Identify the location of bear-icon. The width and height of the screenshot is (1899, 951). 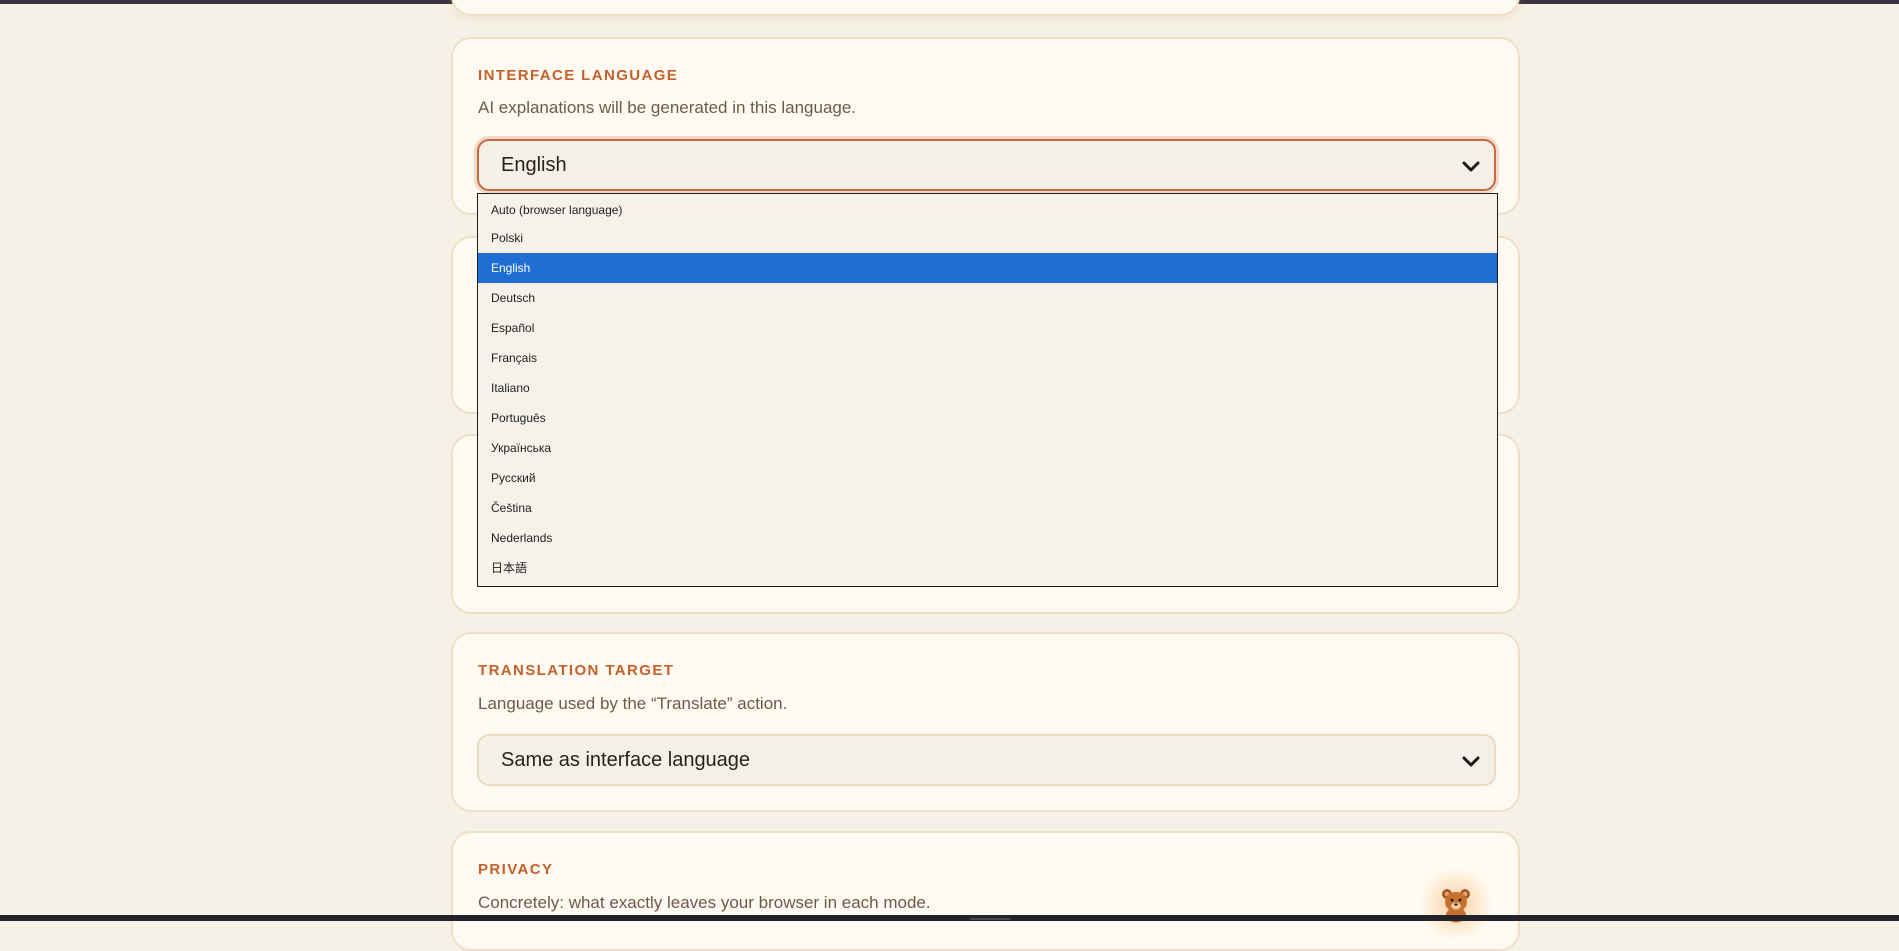
(1456, 906).